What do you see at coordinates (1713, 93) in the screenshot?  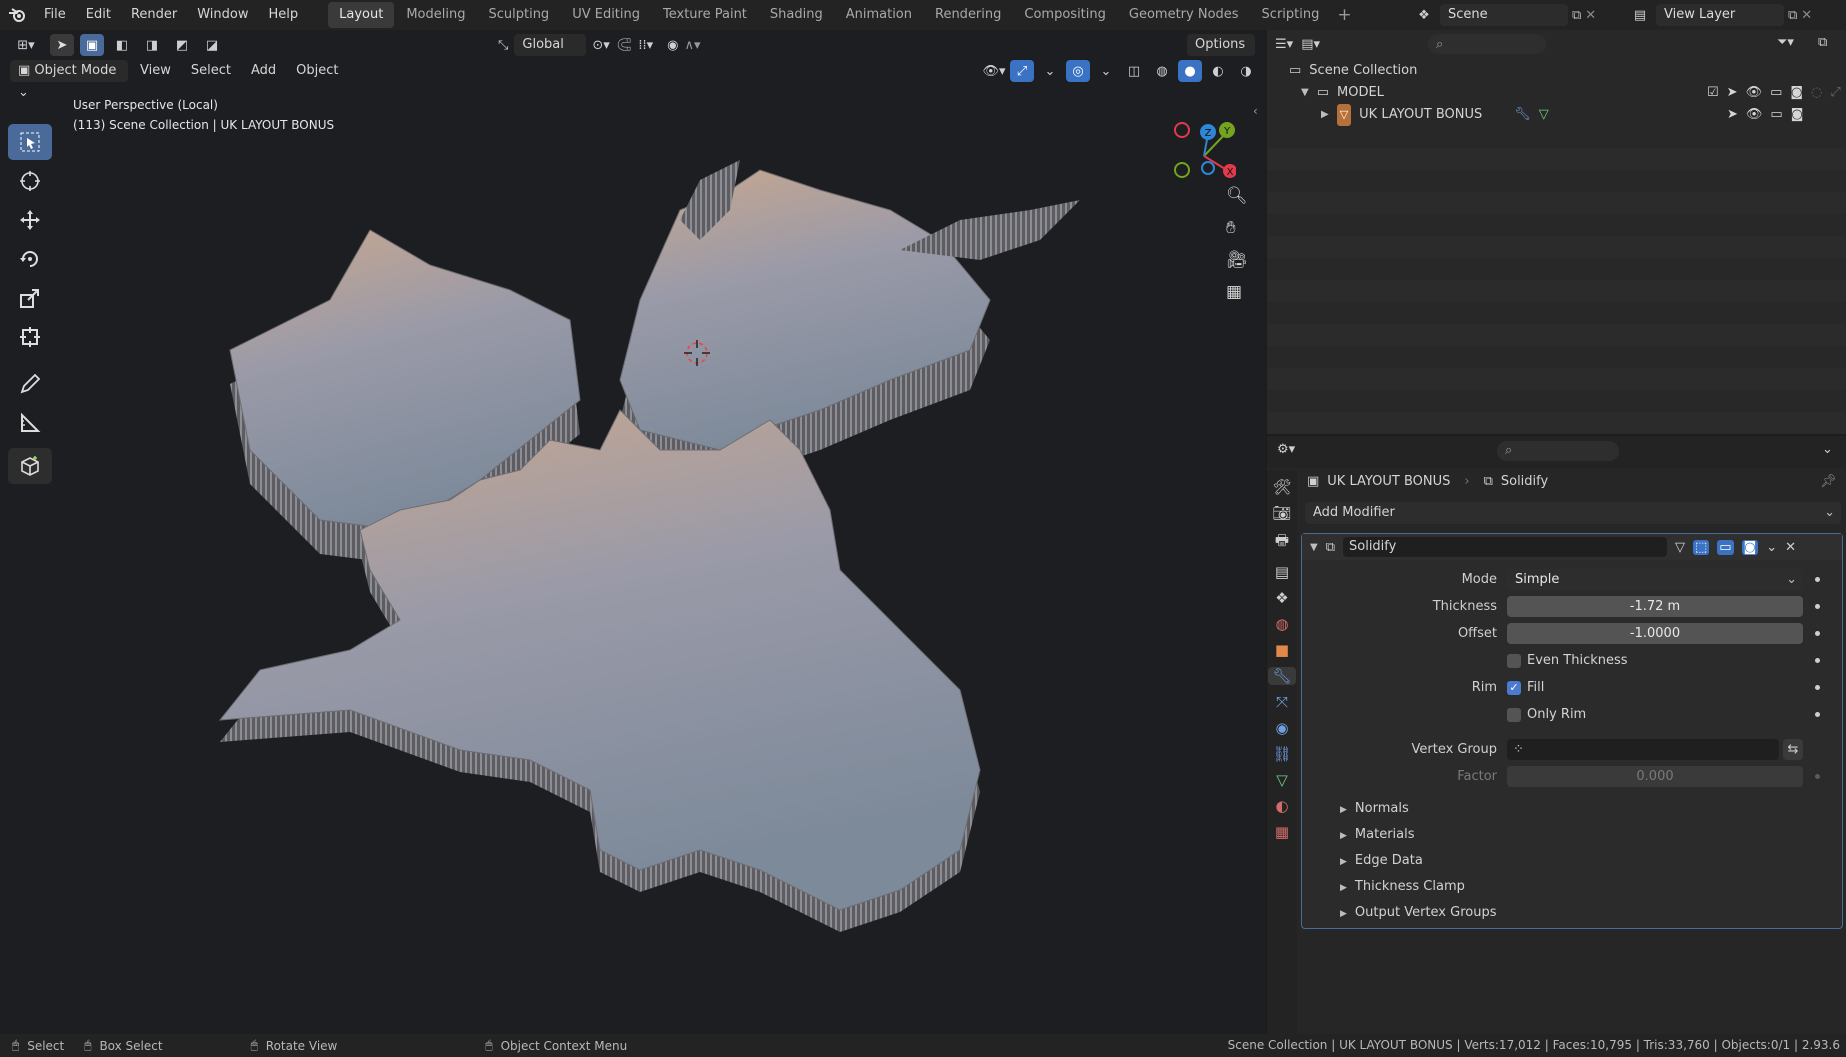 I see `exclude-checkbox-icon: ☑` at bounding box center [1713, 93].